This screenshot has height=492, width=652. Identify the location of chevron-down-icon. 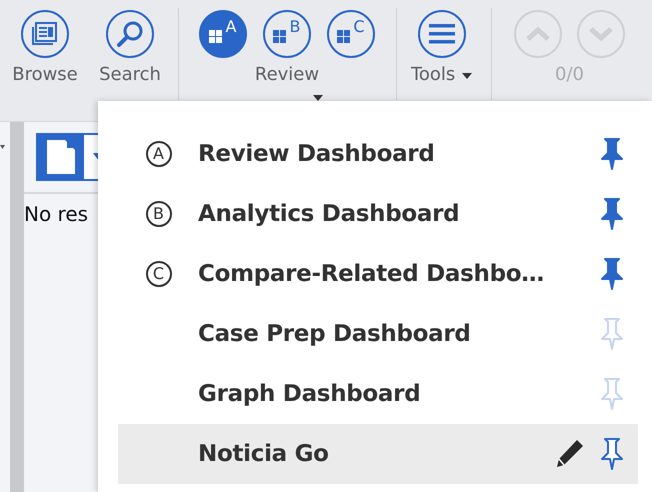
(601, 34).